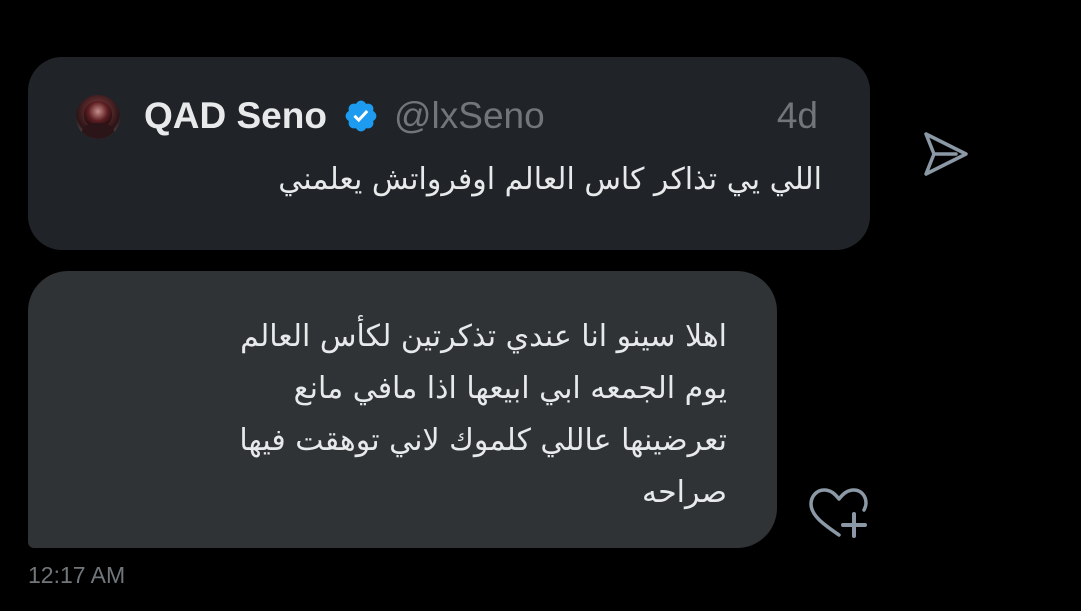 The width and height of the screenshot is (1081, 611). What do you see at coordinates (235, 116) in the screenshot?
I see `author-name: QAD Seno` at bounding box center [235, 116].